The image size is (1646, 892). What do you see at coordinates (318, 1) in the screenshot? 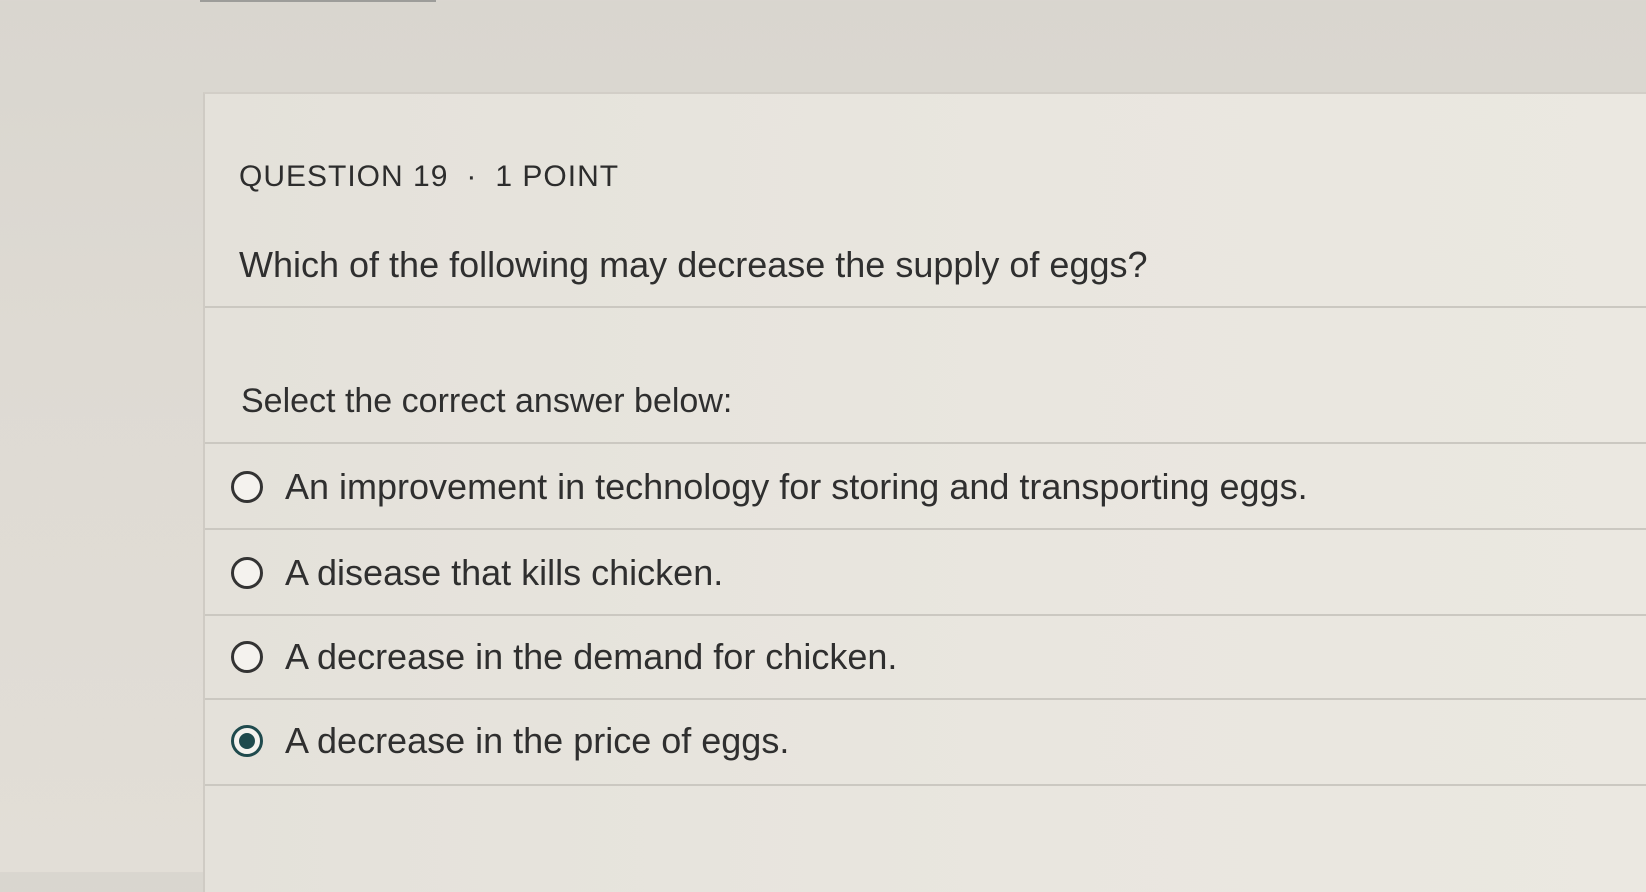
I see `top-divider-line` at bounding box center [318, 1].